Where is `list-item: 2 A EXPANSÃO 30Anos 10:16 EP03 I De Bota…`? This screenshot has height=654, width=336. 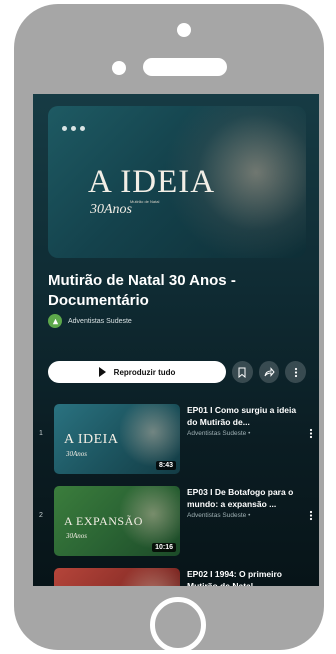 list-item: 2 A EXPANSÃO 30Anos 10:16 EP03 I De Bota… is located at coordinates (176, 521).